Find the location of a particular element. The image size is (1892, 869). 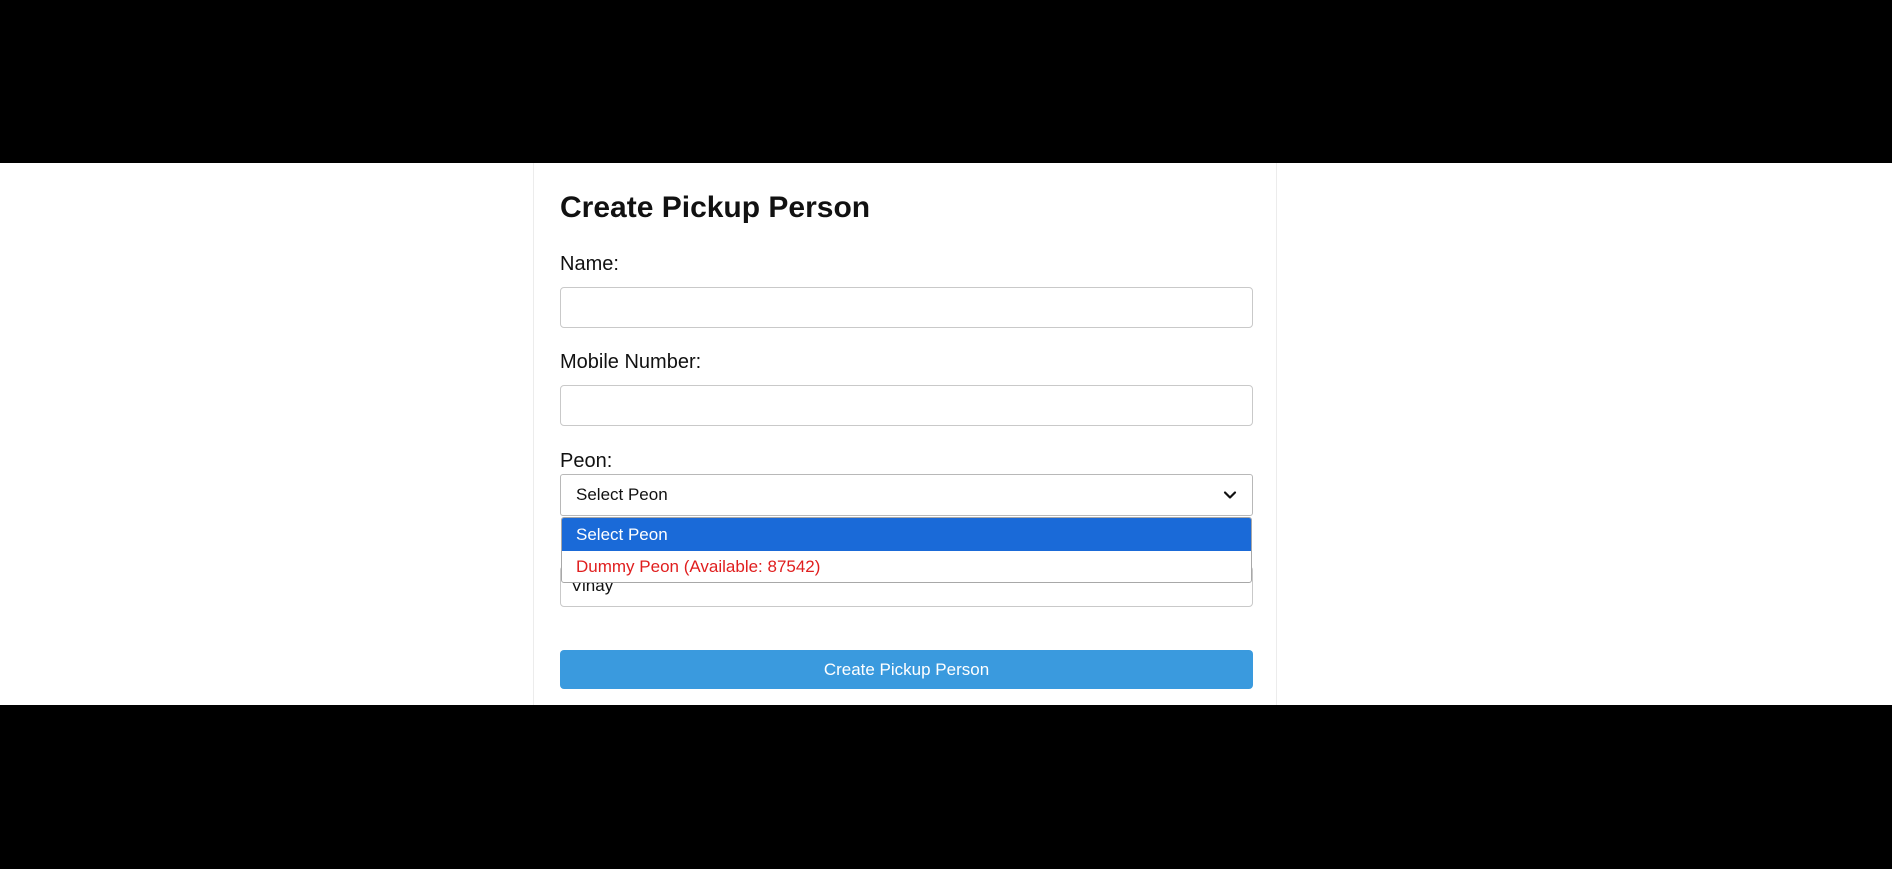

create-pickup-person-button: Create Pickup Person is located at coordinates (906, 669).